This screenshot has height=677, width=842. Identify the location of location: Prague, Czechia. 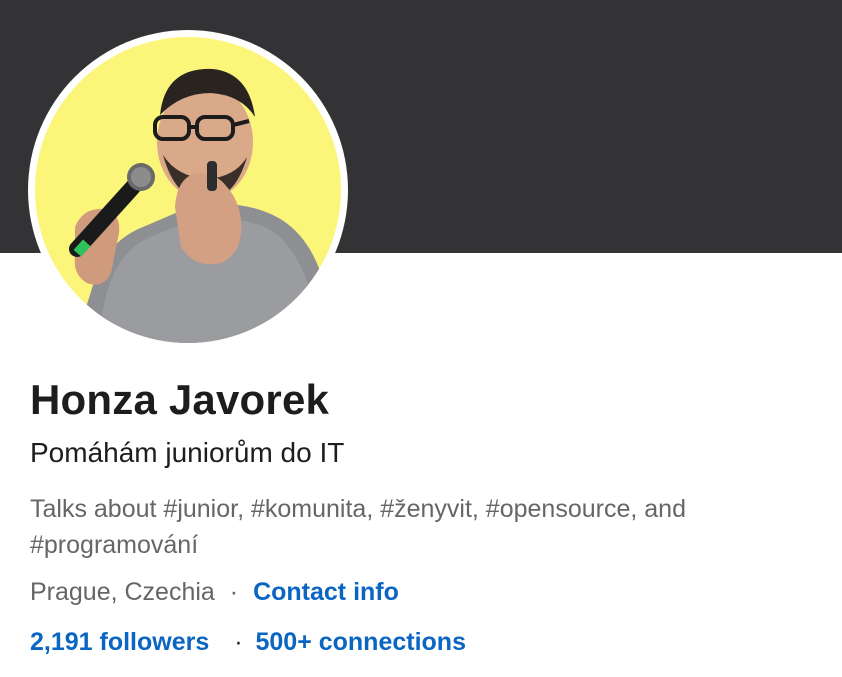
(122, 592).